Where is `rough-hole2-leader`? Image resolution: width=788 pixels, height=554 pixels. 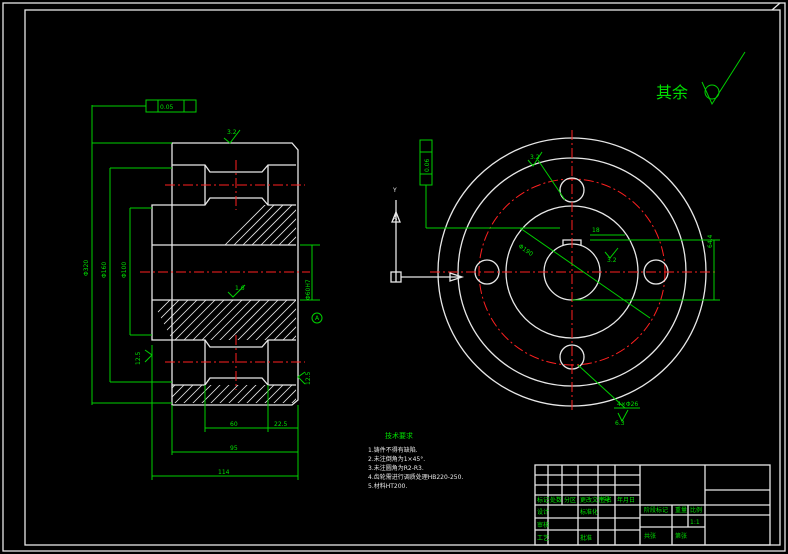
rough-hole2-leader is located at coordinates (551, 180).